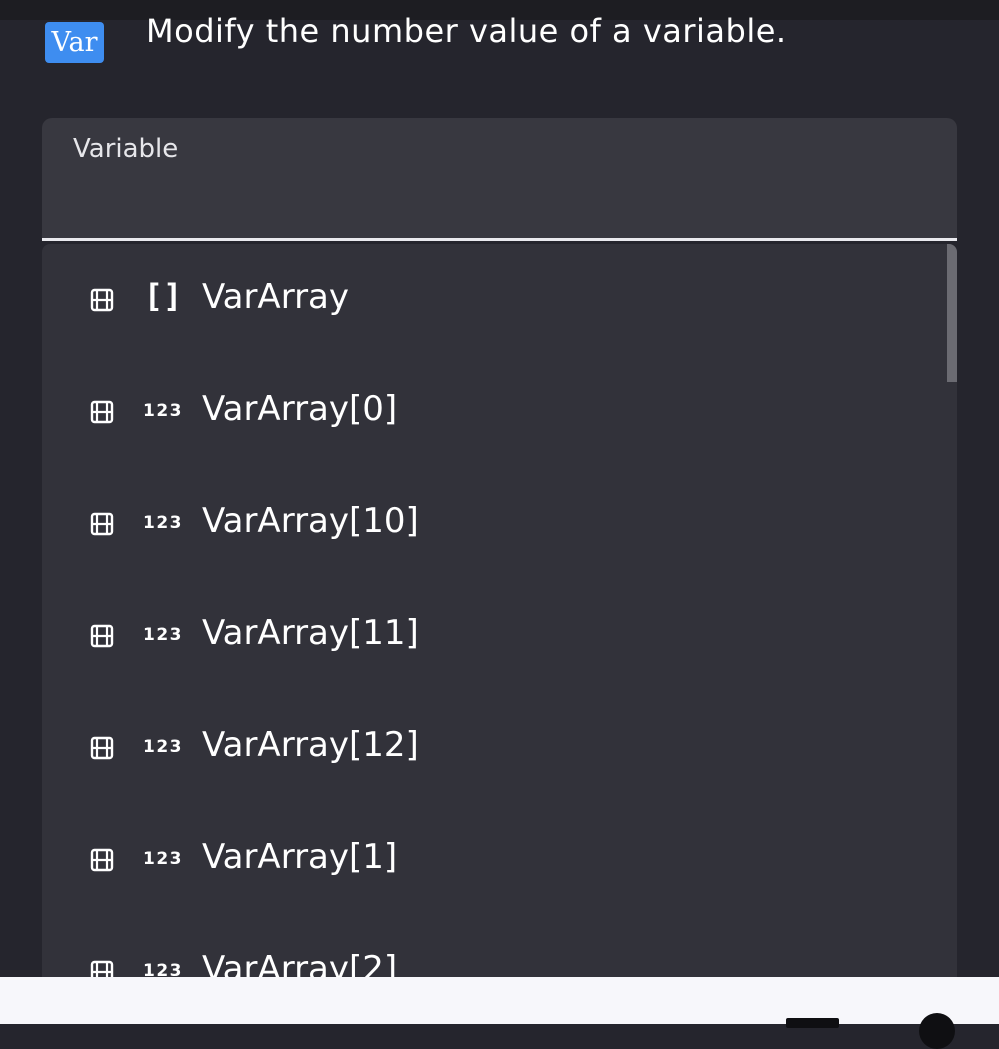  I want to click on var-badge-icon: Var, so click(74, 42).